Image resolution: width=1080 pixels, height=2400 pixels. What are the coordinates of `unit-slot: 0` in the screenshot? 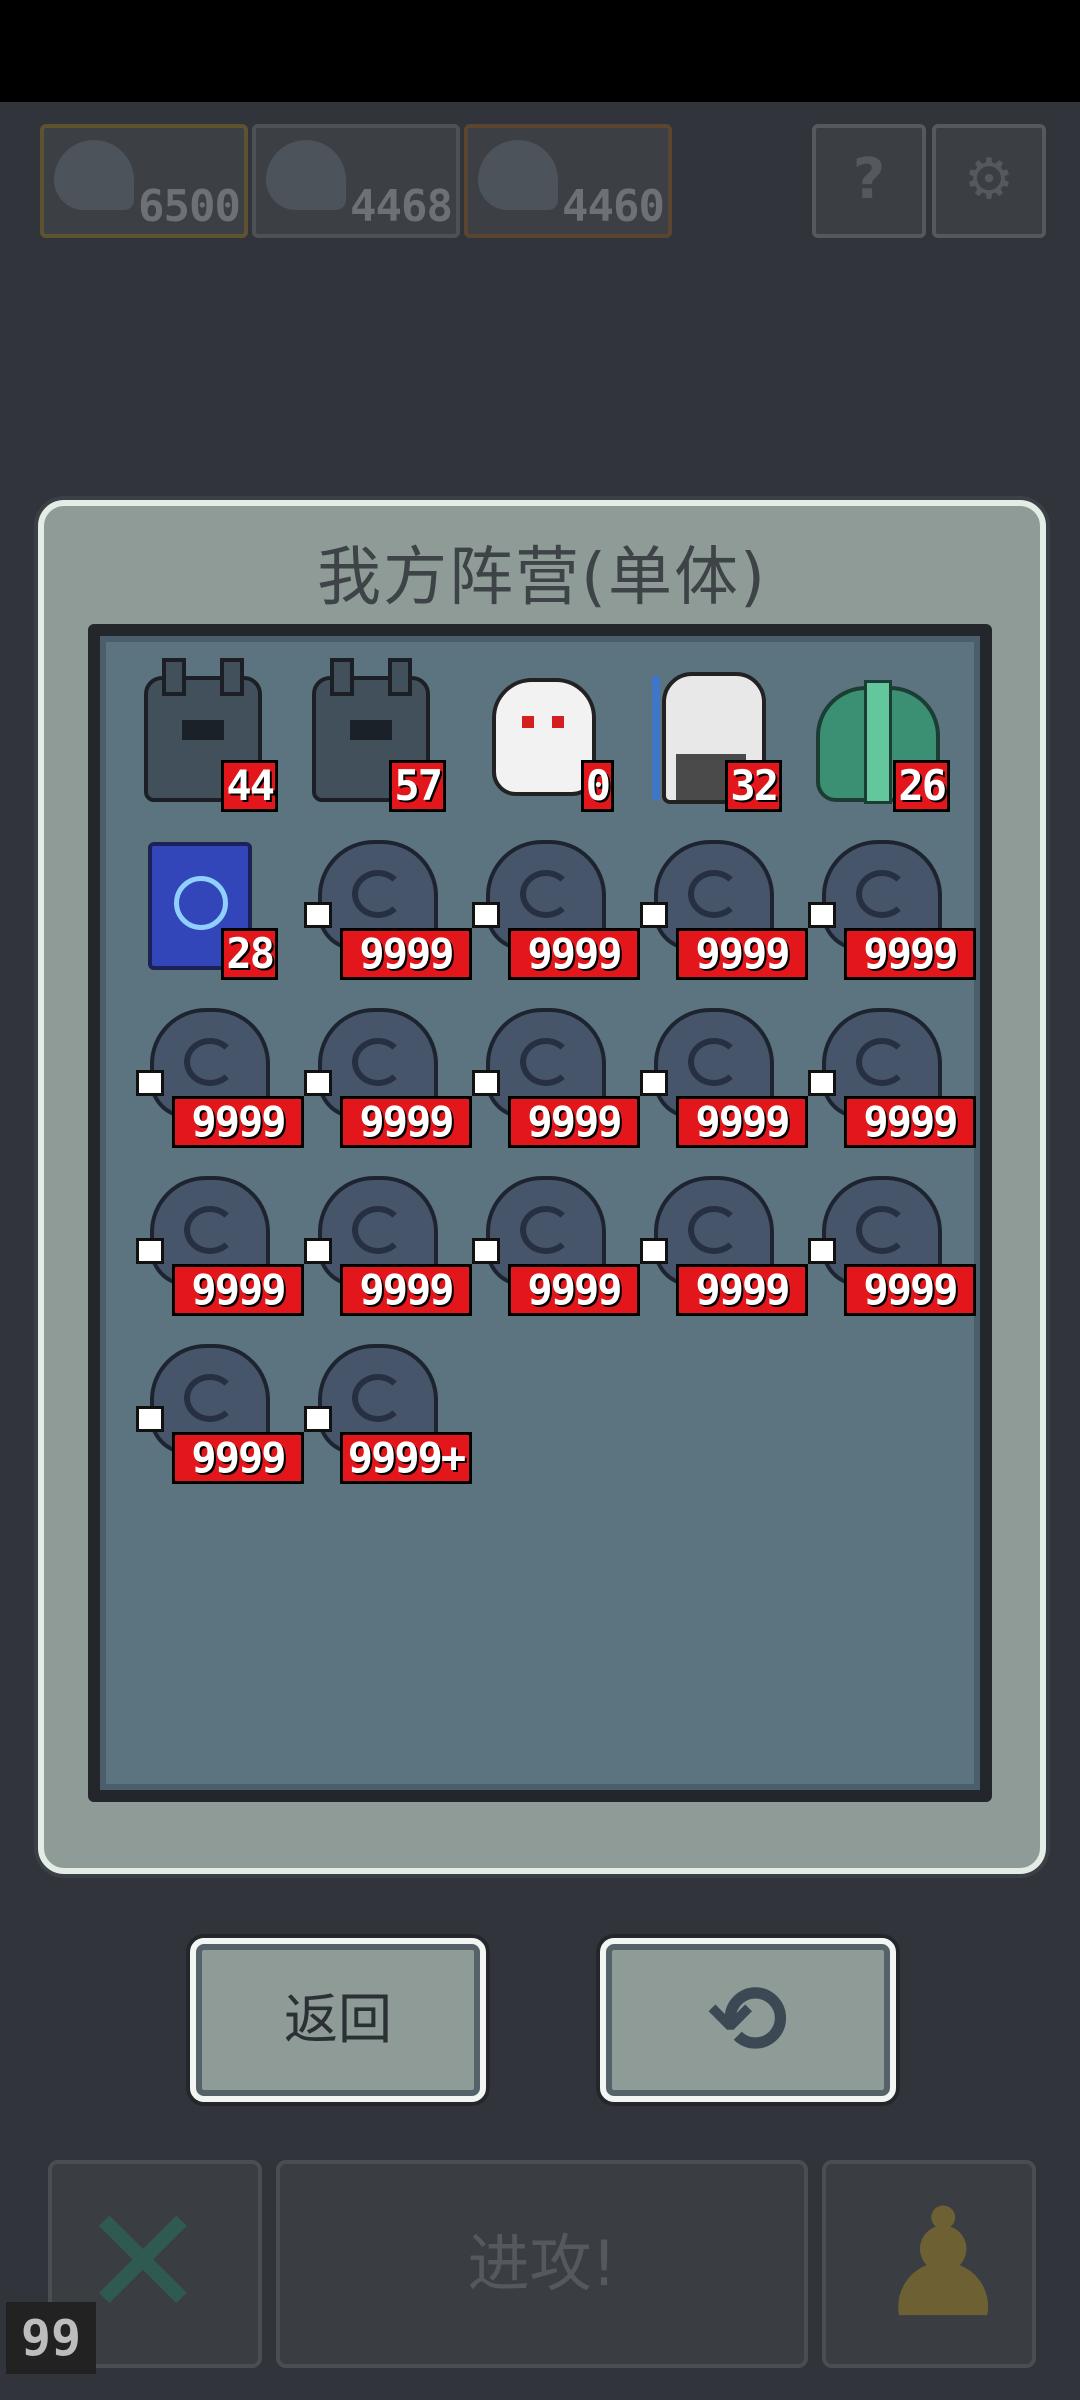 It's located at (544, 742).